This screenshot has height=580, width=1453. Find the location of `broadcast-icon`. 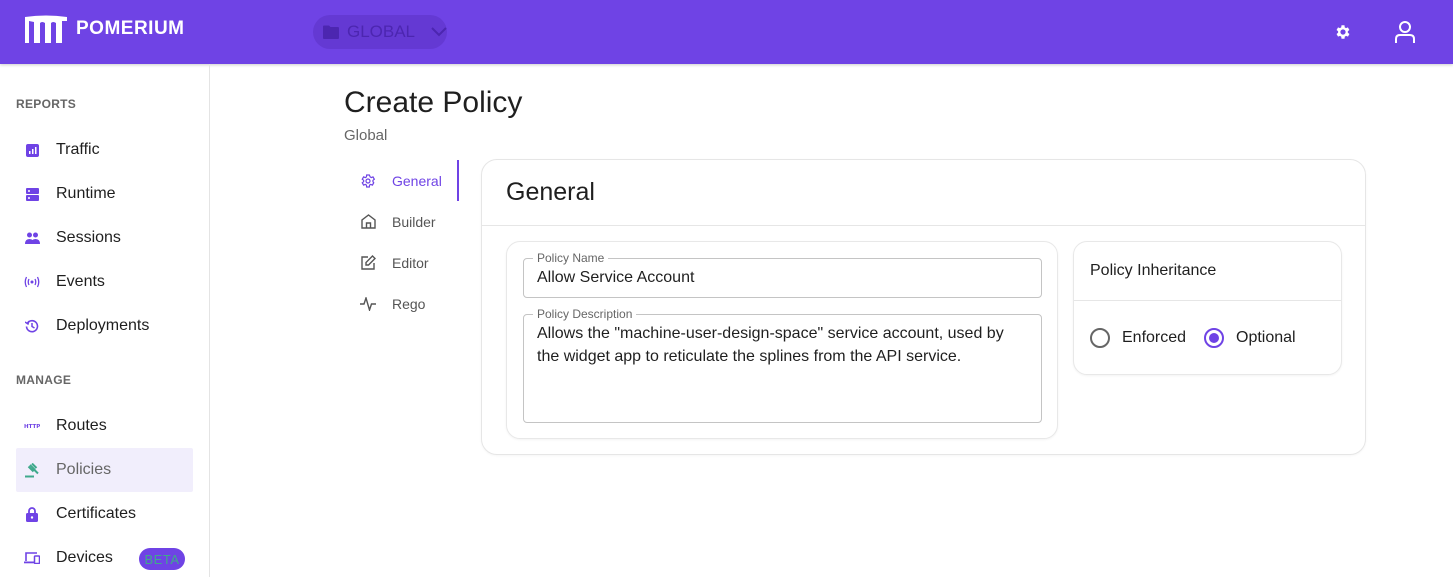

broadcast-icon is located at coordinates (32, 282).